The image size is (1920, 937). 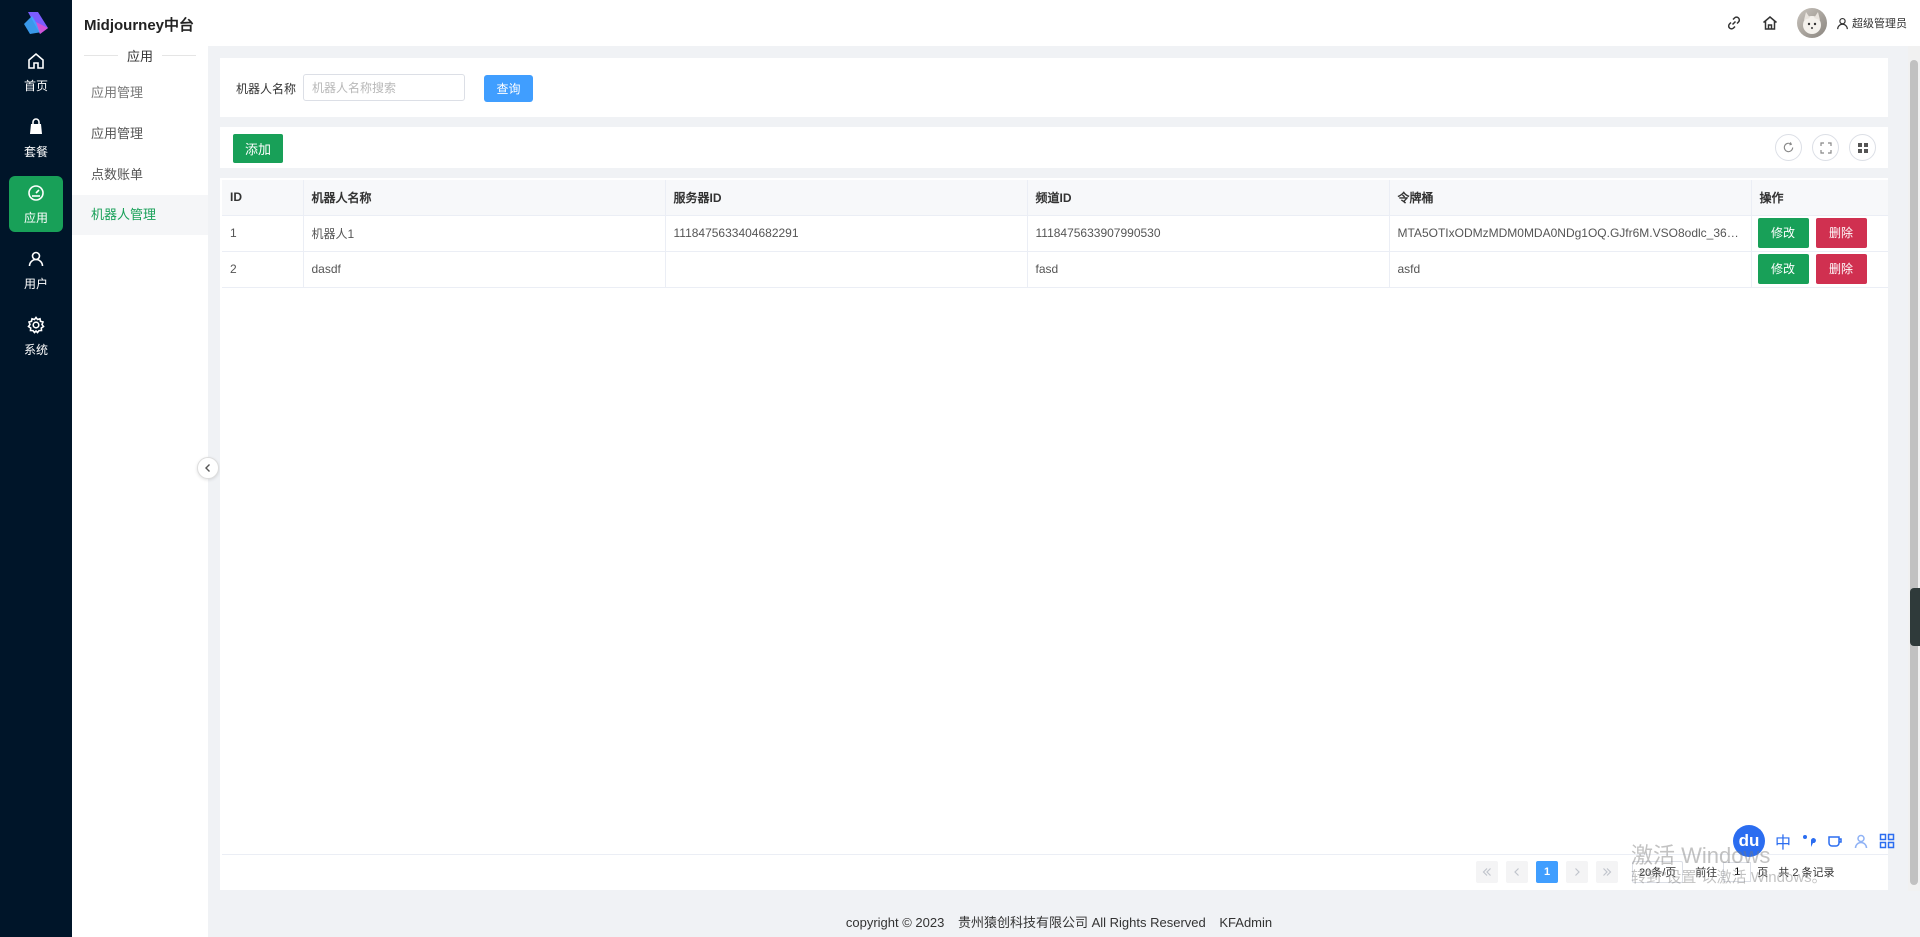 I want to click on username: 超级管理员, so click(x=1879, y=24).